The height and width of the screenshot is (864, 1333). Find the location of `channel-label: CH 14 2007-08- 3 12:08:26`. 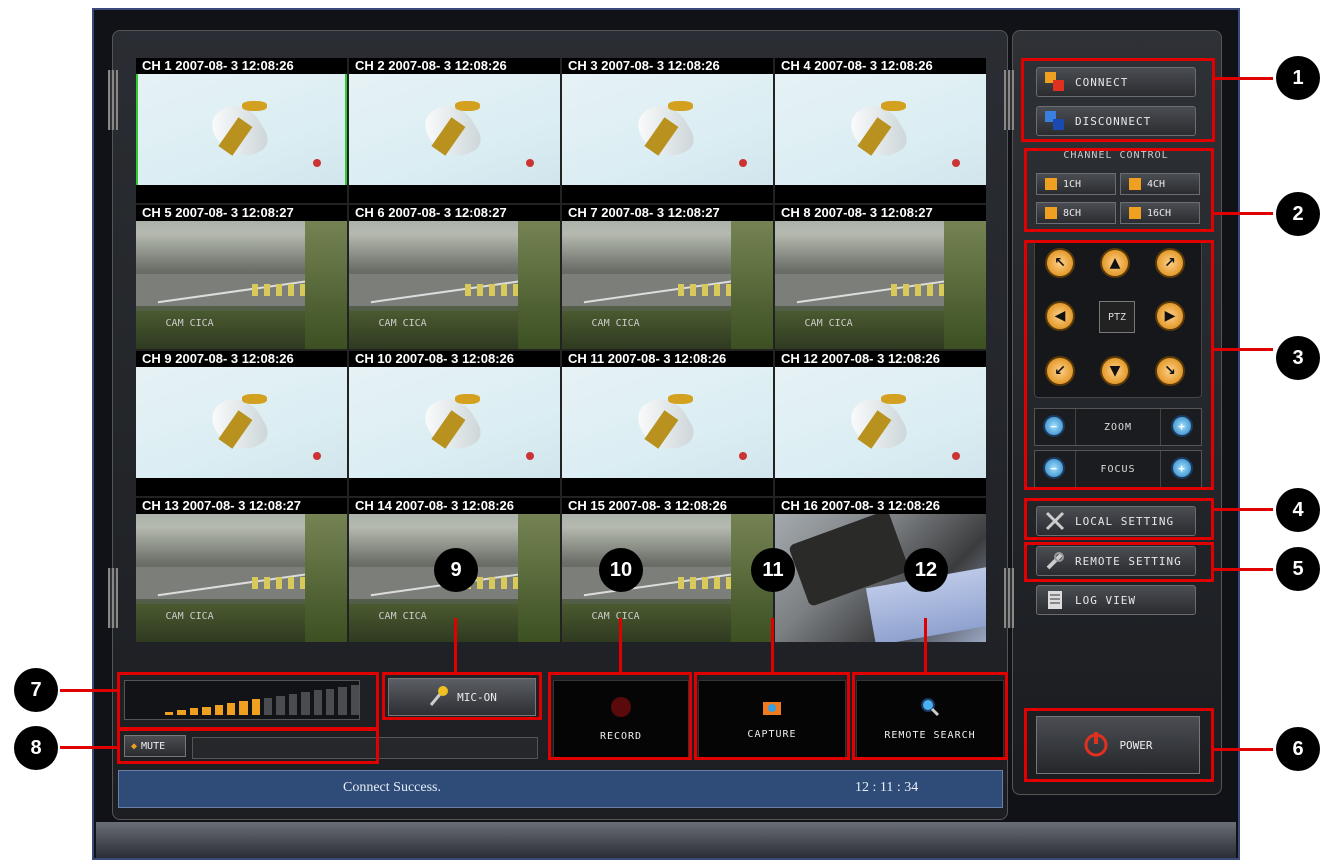

channel-label: CH 14 2007-08- 3 12:08:26 is located at coordinates (454, 505).